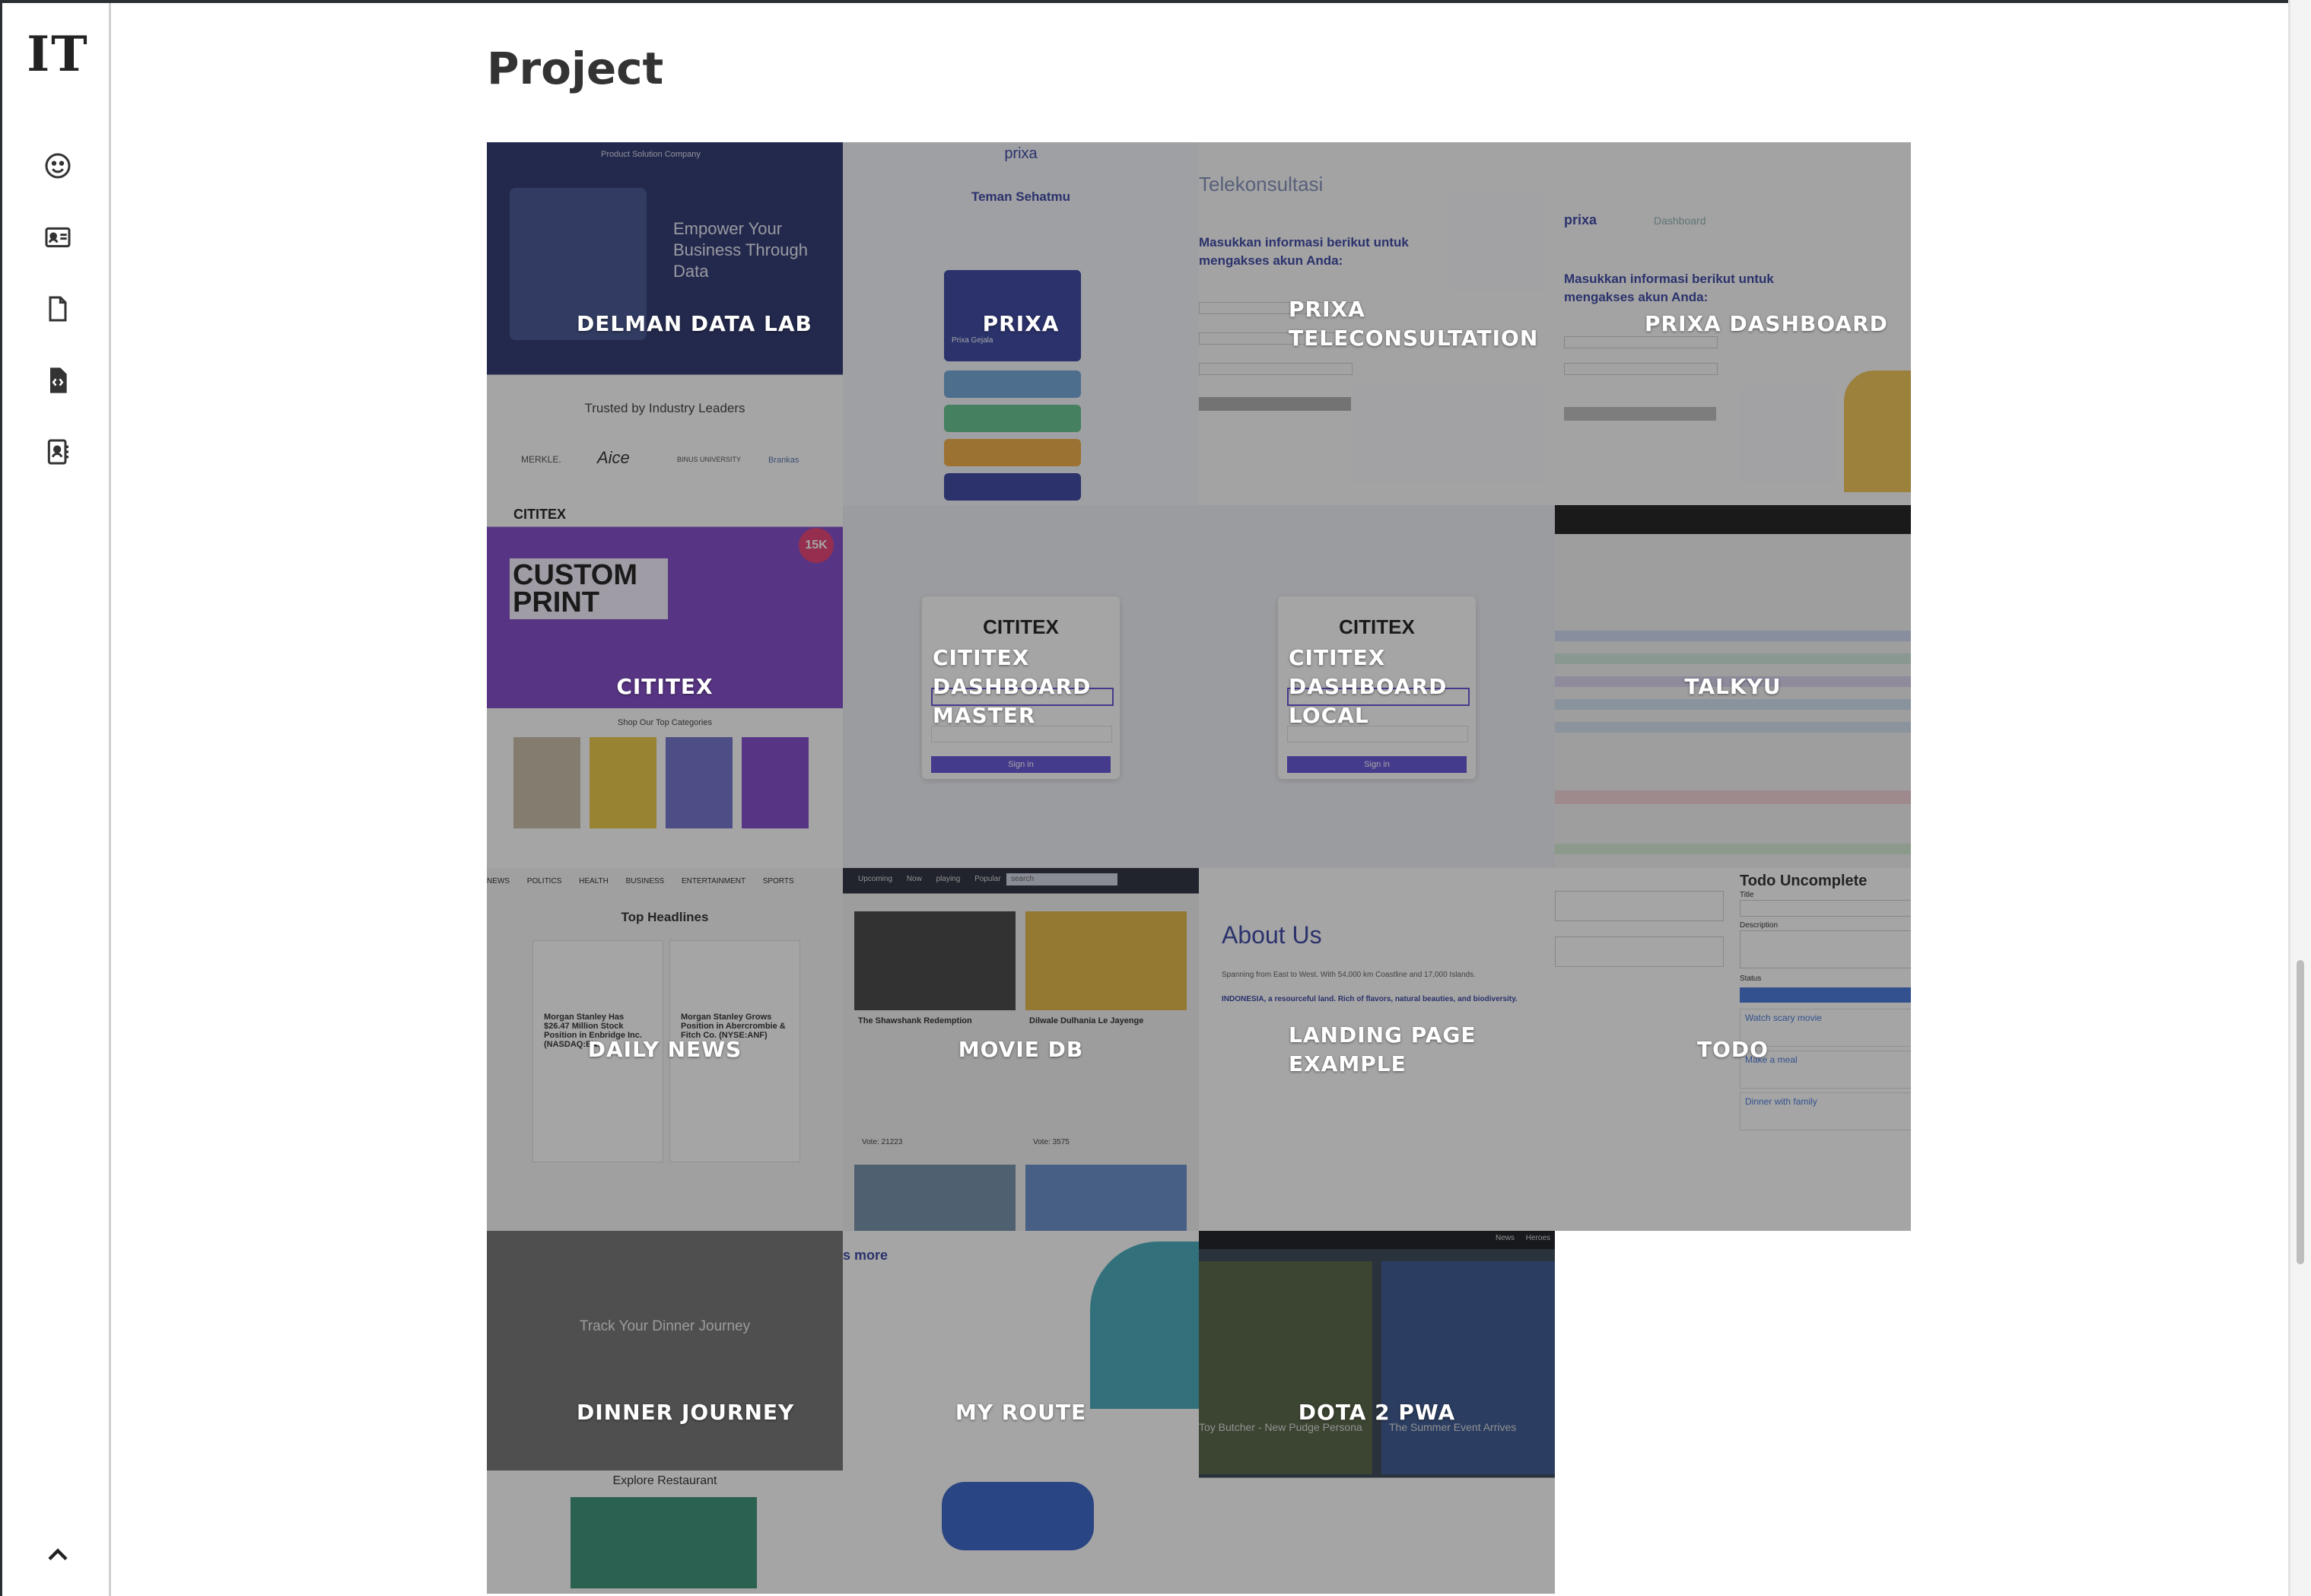 Image resolution: width=2311 pixels, height=1596 pixels. Describe the element at coordinates (2300, 1112) in the screenshot. I see `scrollbar-thumb` at that location.